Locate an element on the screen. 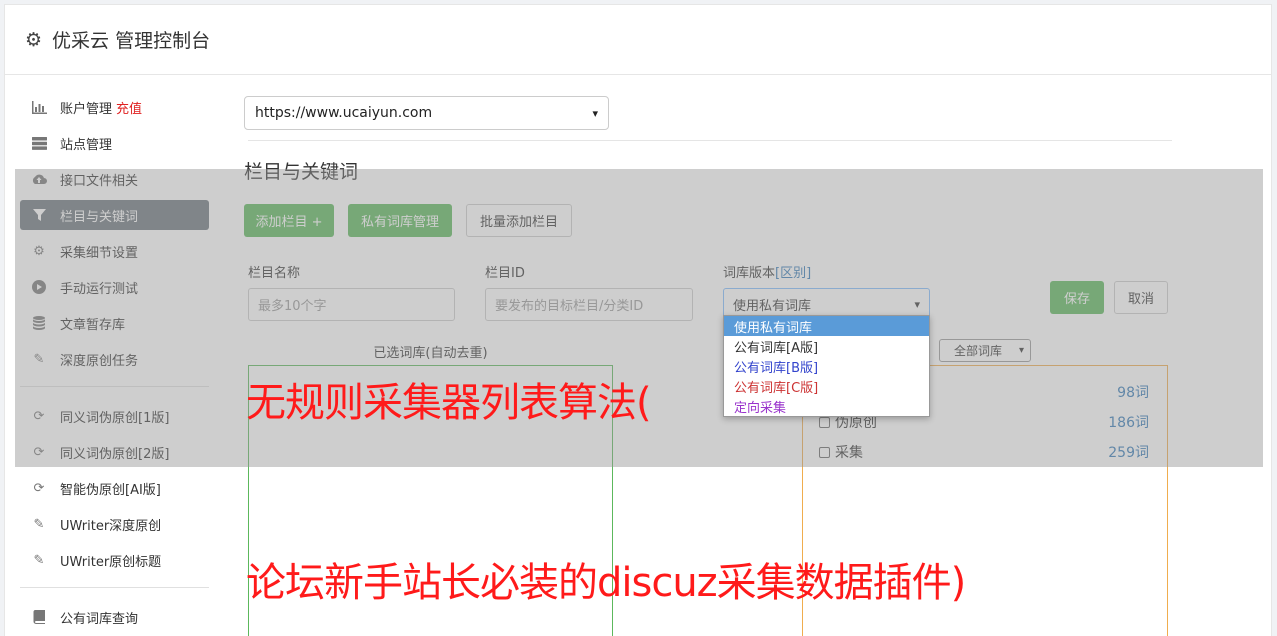  sidebar-item-label: UWriter深度原创 is located at coordinates (111, 526).